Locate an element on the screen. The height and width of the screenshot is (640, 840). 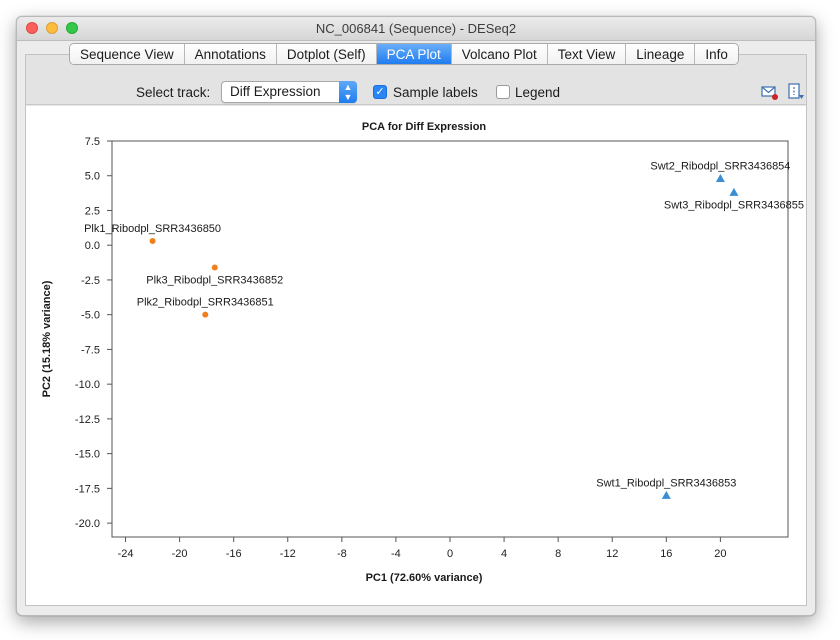
y-tick-label: -17.5 is located at coordinates (87, 489).